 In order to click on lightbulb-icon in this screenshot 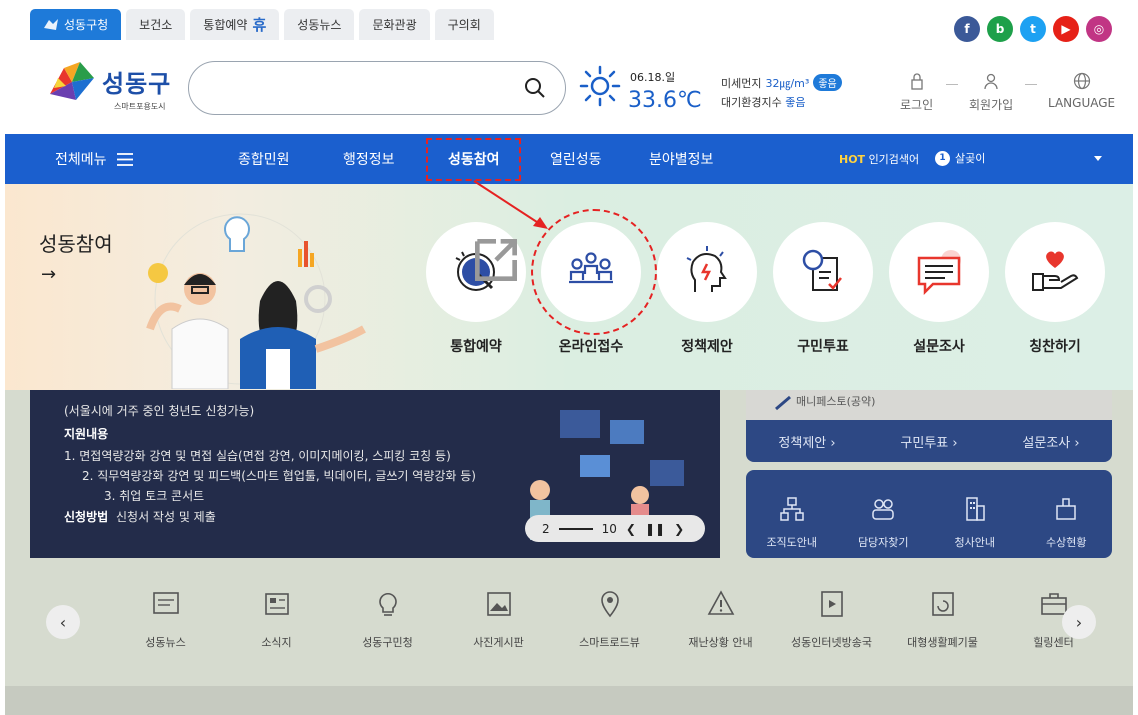, I will do `click(387, 604)`.